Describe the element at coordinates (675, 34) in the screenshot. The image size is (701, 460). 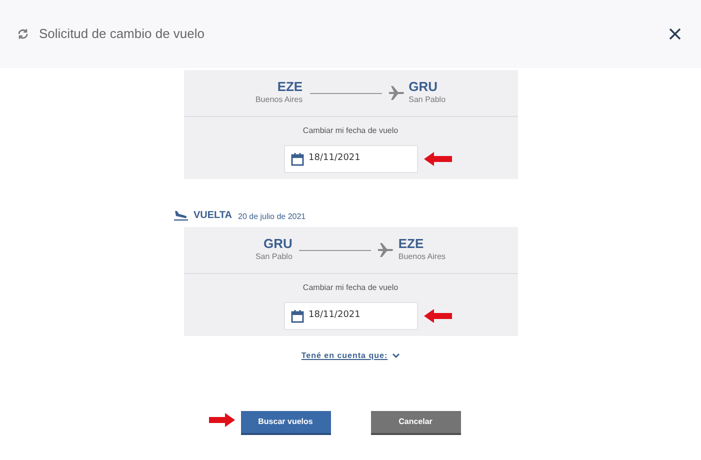
I see `close-button` at that location.